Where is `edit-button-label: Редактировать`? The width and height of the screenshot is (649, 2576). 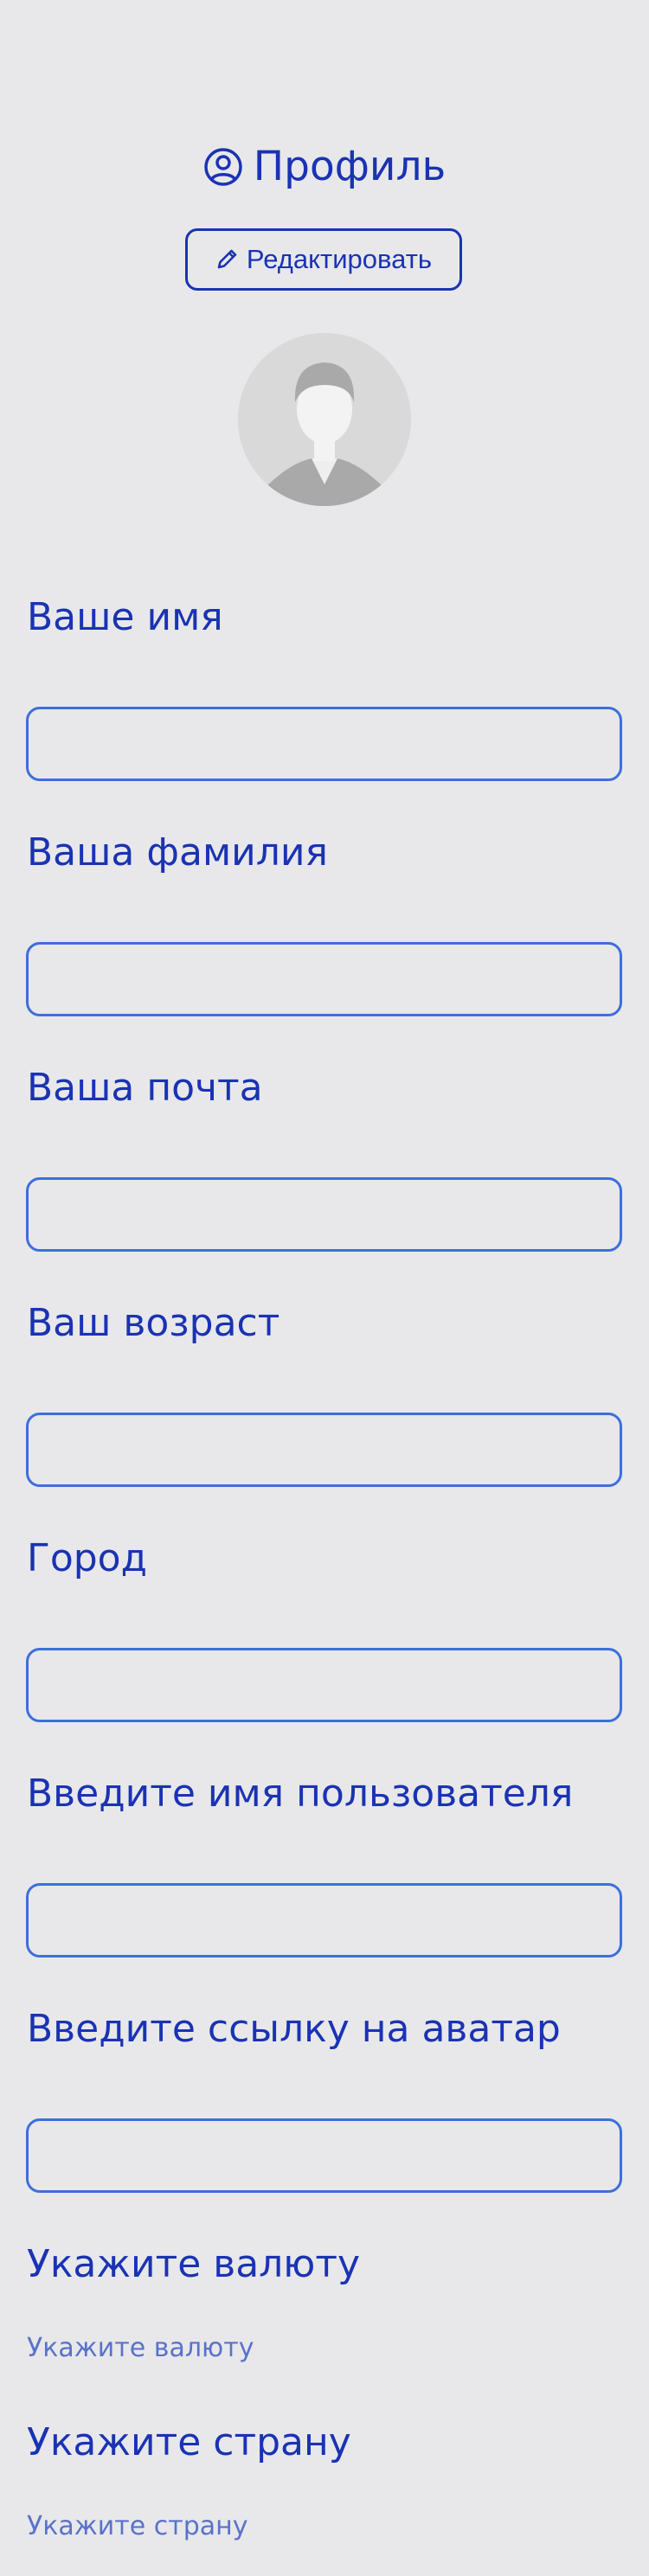
edit-button-label: Редактировать is located at coordinates (339, 259).